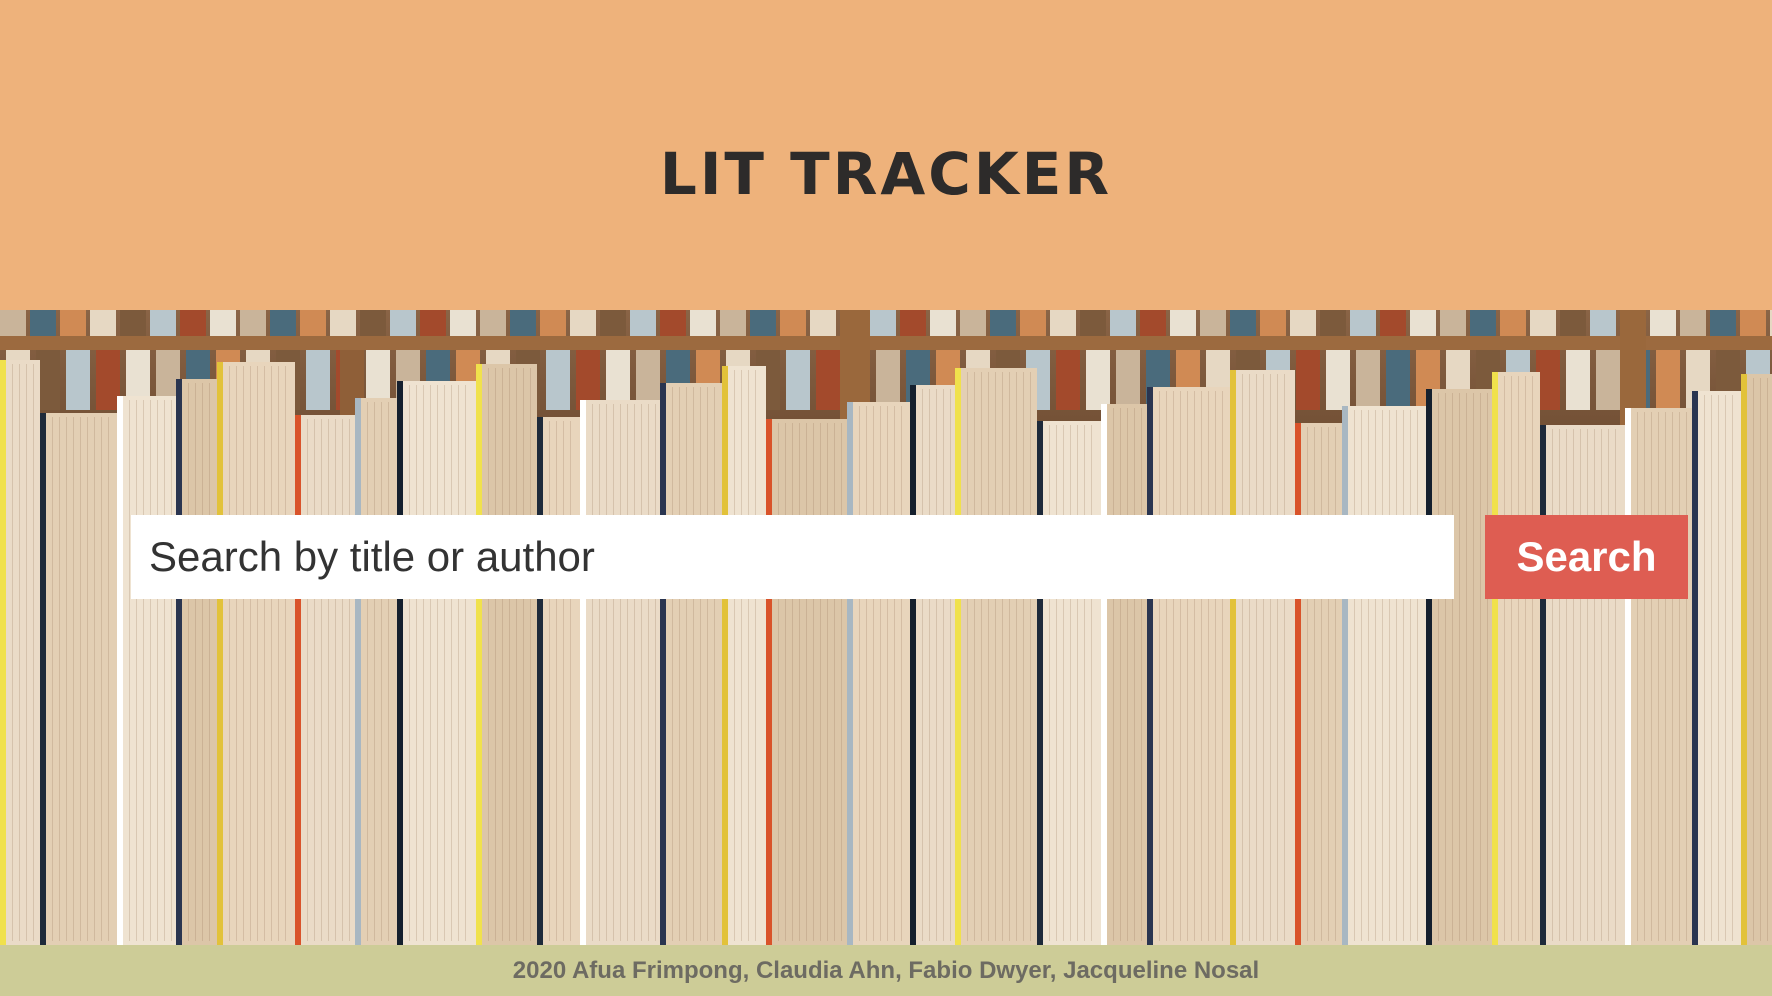  I want to click on search-button: Search, so click(1586, 557).